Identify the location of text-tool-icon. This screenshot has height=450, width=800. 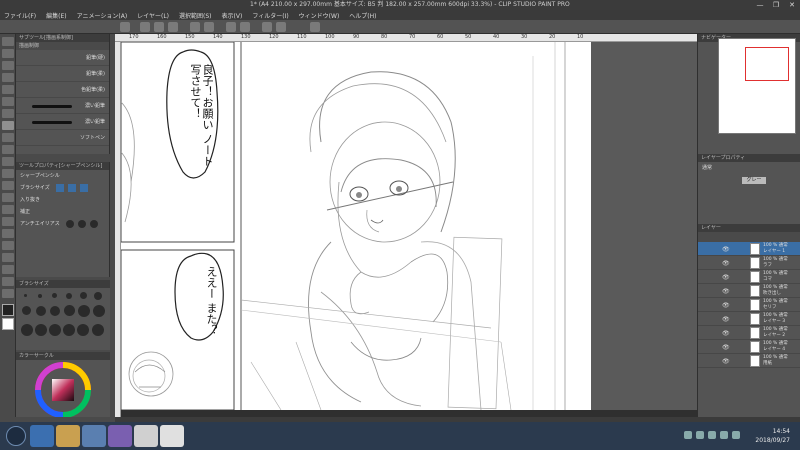
(8, 269).